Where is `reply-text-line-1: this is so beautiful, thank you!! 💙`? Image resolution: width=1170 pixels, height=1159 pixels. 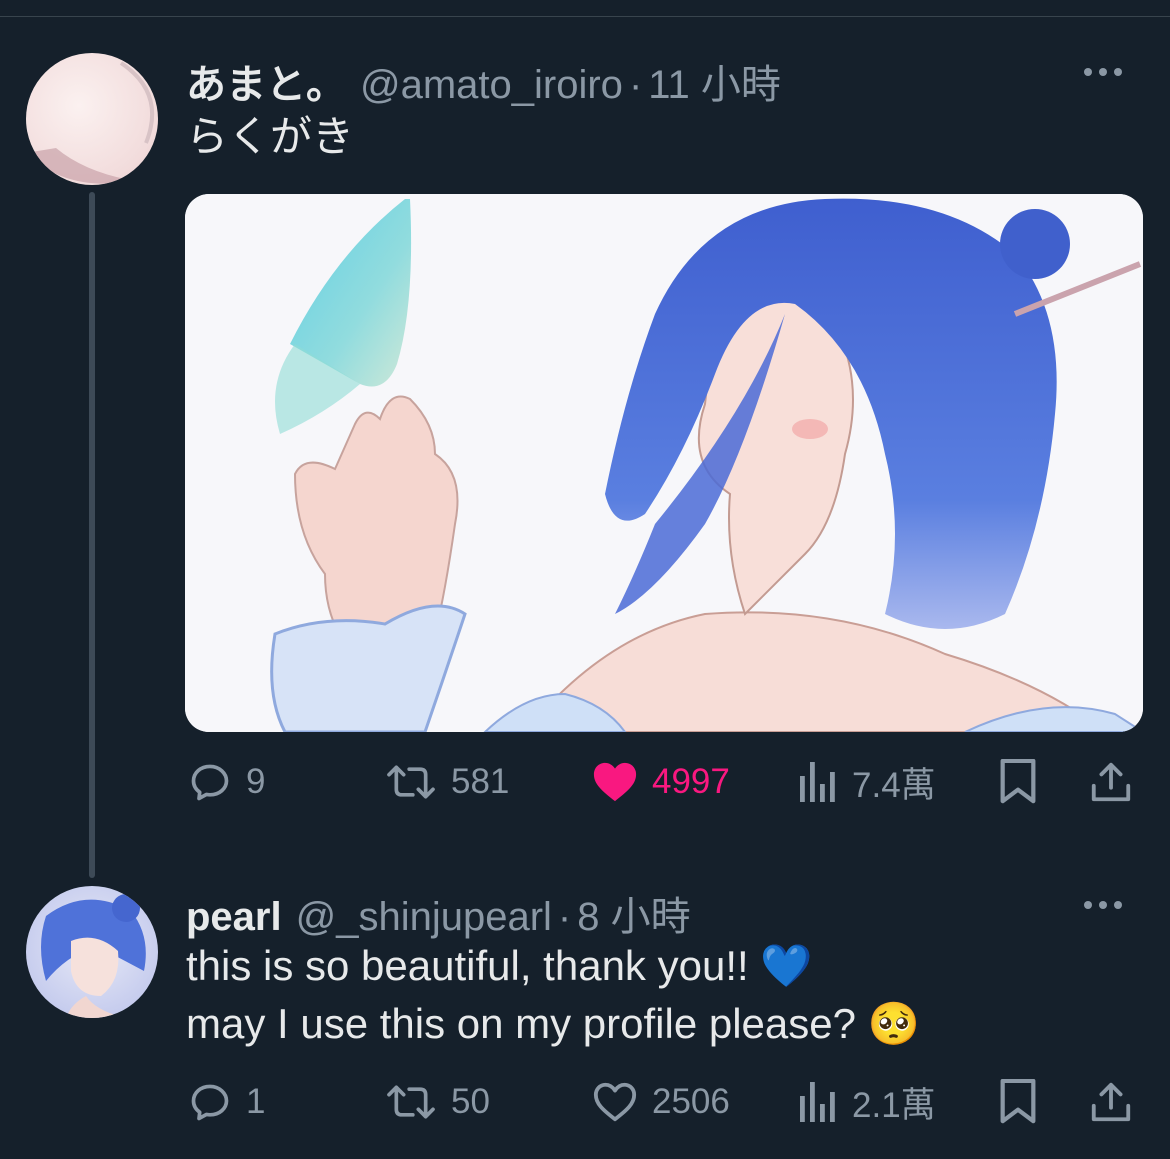
reply-text-line-1: this is so beautiful, thank you!! 💙 is located at coordinates (499, 965).